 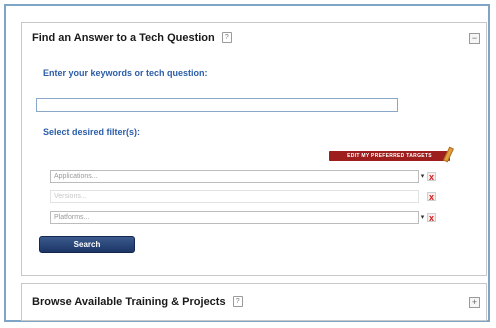 What do you see at coordinates (129, 302) in the screenshot?
I see `browse-training-title-text: Browse Available Training & Projects` at bounding box center [129, 302].